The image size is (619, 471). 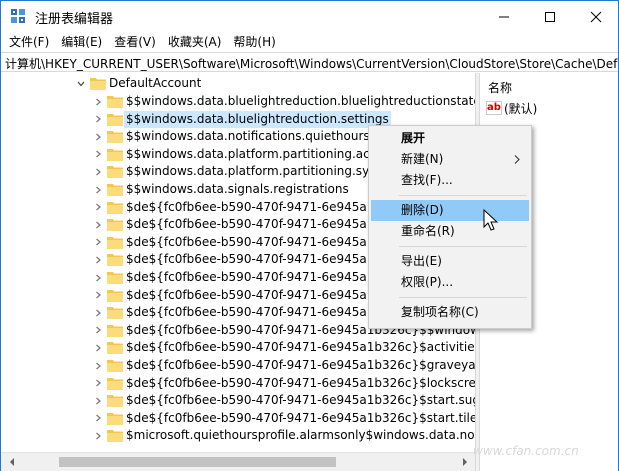 I want to click on menu-item-export: 导出(E), so click(x=450, y=261).